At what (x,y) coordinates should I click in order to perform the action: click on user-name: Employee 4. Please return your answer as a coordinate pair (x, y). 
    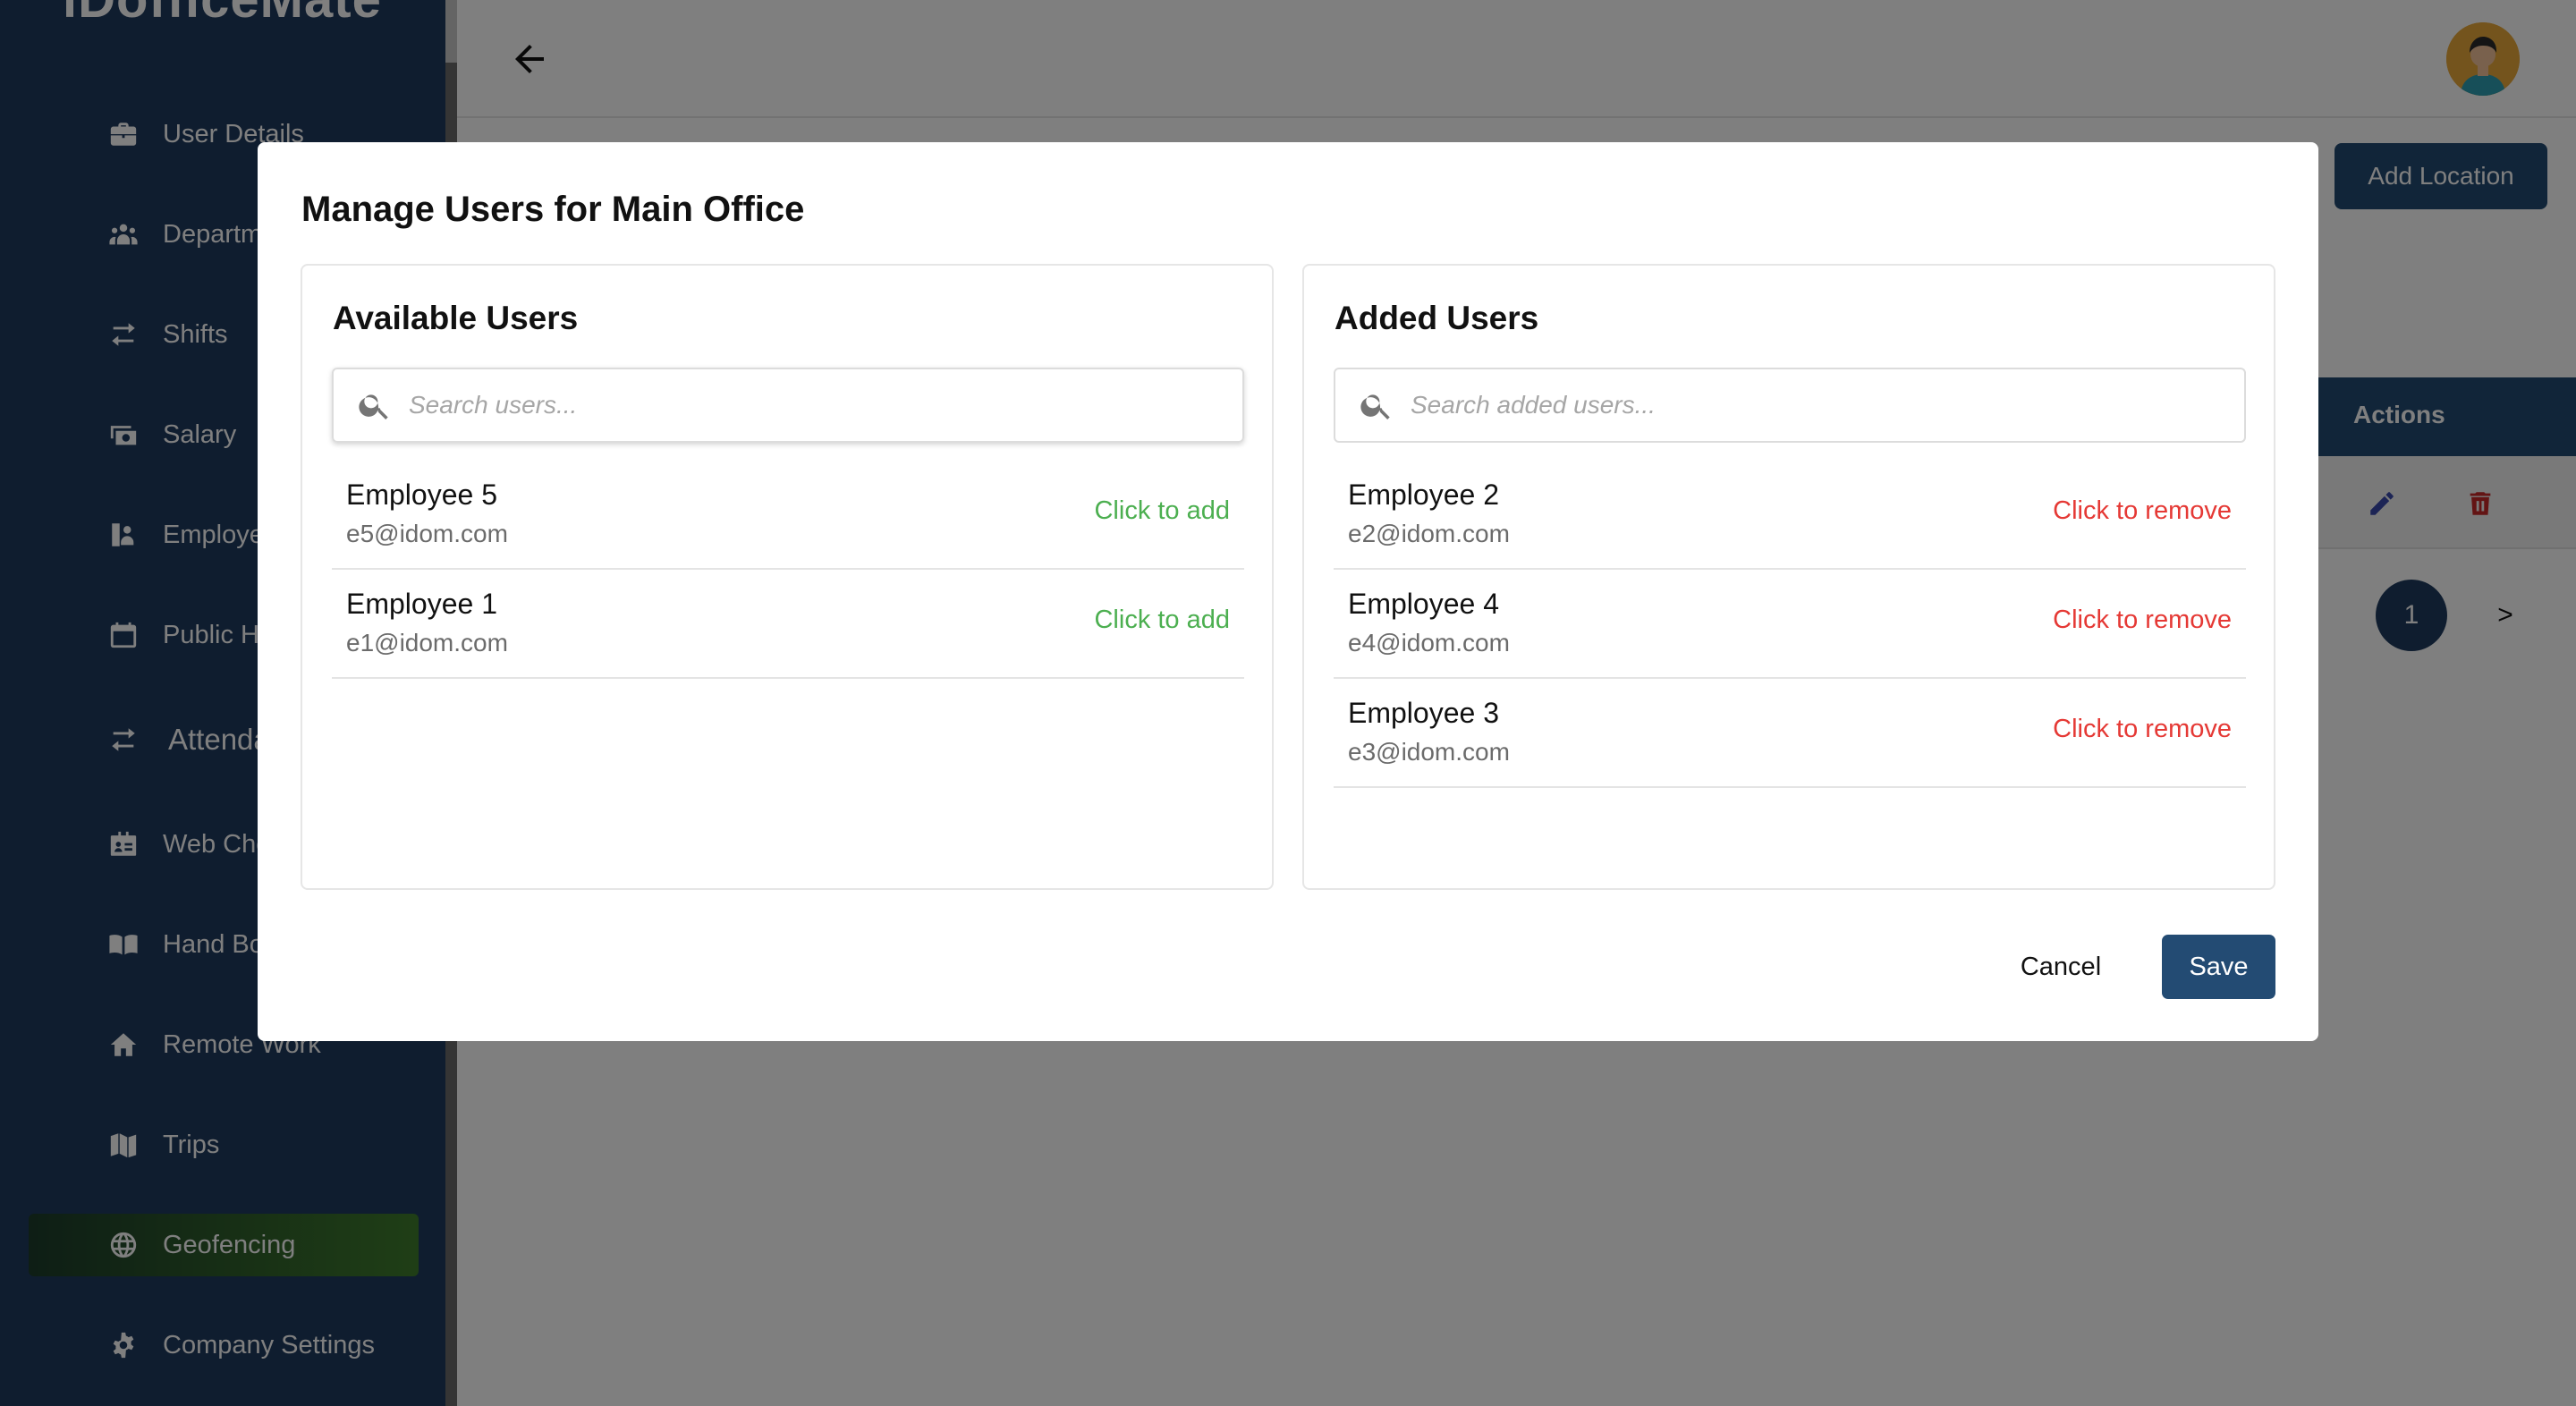
    Looking at the image, I should click on (1423, 604).